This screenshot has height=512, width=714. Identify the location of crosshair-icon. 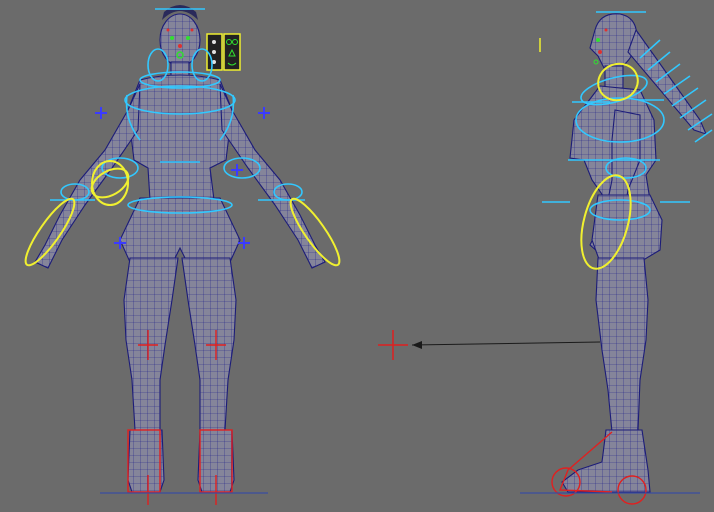
(393, 345).